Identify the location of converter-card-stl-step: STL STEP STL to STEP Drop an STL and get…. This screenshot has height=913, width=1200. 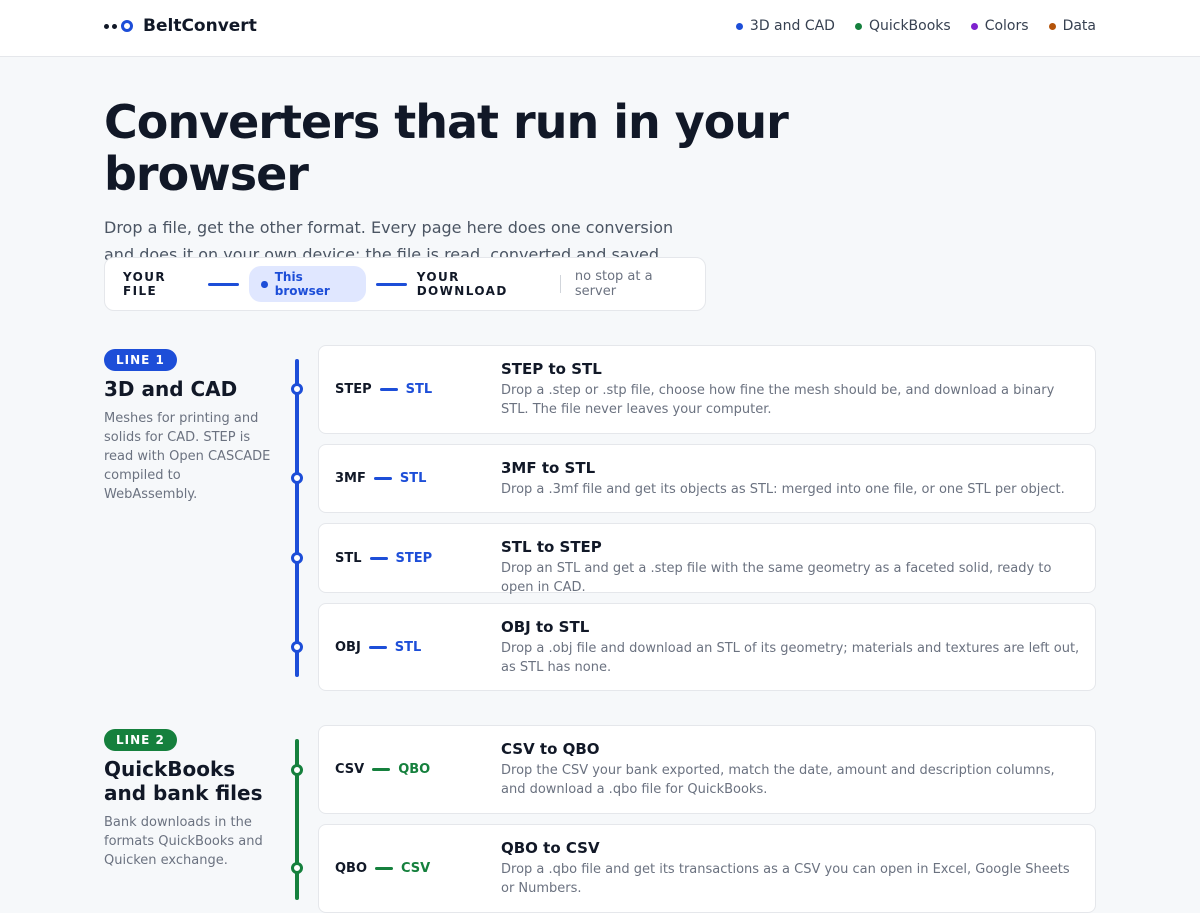
(707, 559).